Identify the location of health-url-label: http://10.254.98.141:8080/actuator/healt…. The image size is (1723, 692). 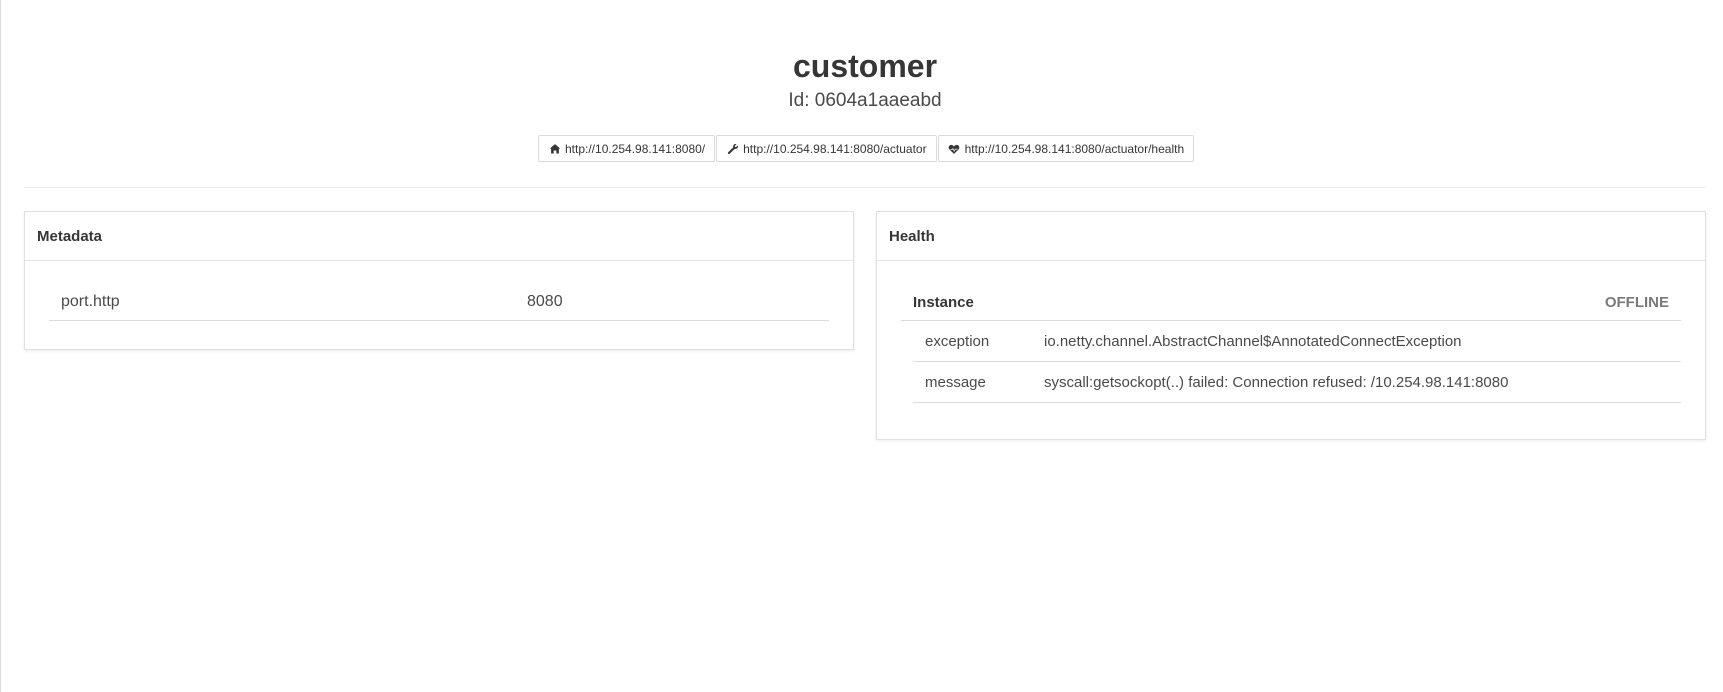
(1074, 148).